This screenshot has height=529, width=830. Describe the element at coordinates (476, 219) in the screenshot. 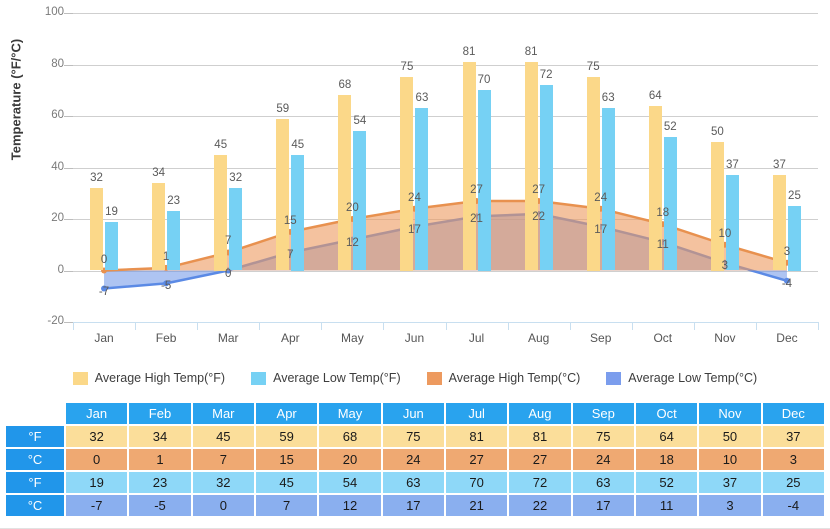

I see `point-low-c-jul-label: 21` at that location.